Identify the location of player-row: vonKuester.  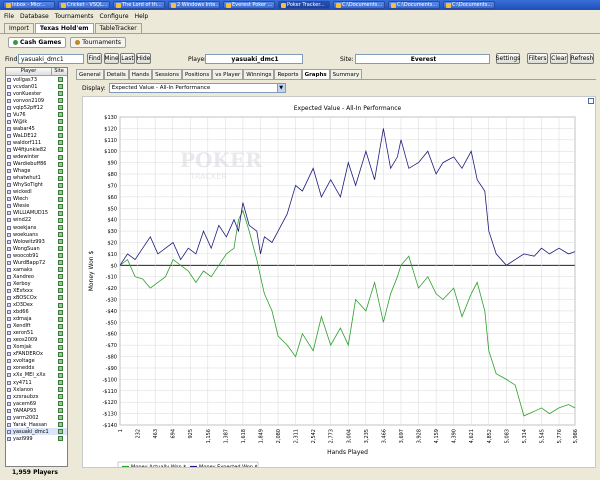
(36, 93).